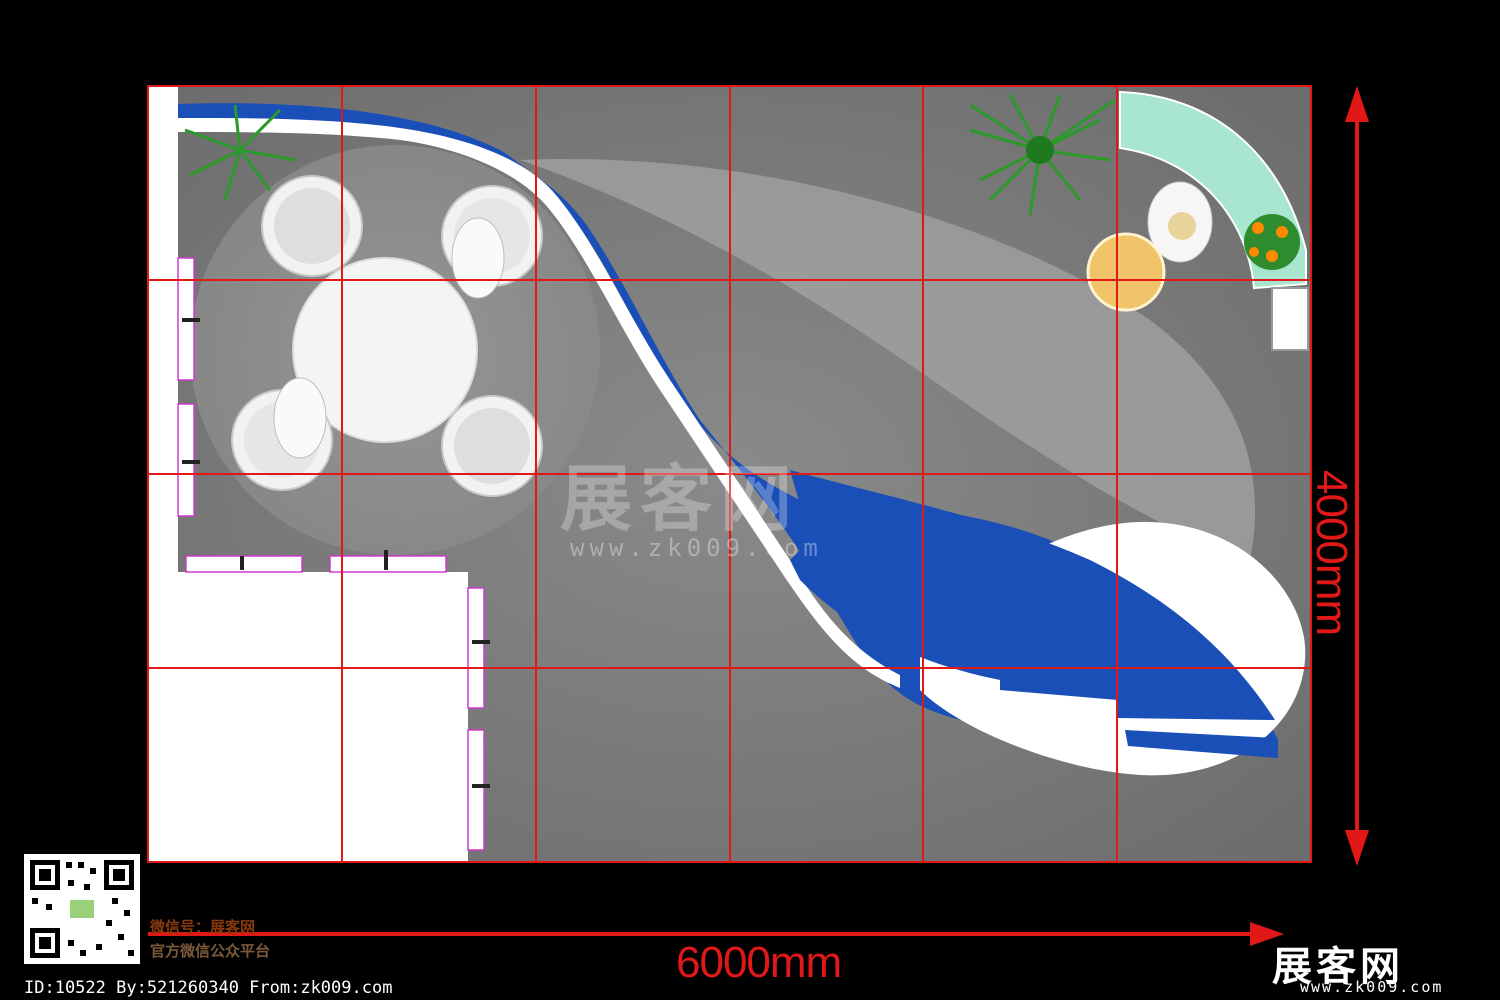 This screenshot has height=1000, width=1500. I want to click on width-dimension-label: 6000mm, so click(759, 962).